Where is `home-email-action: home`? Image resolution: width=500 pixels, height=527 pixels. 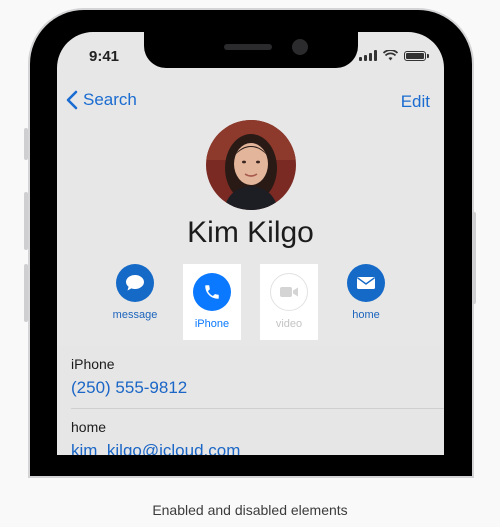
home-email-action: home is located at coordinates (366, 292).